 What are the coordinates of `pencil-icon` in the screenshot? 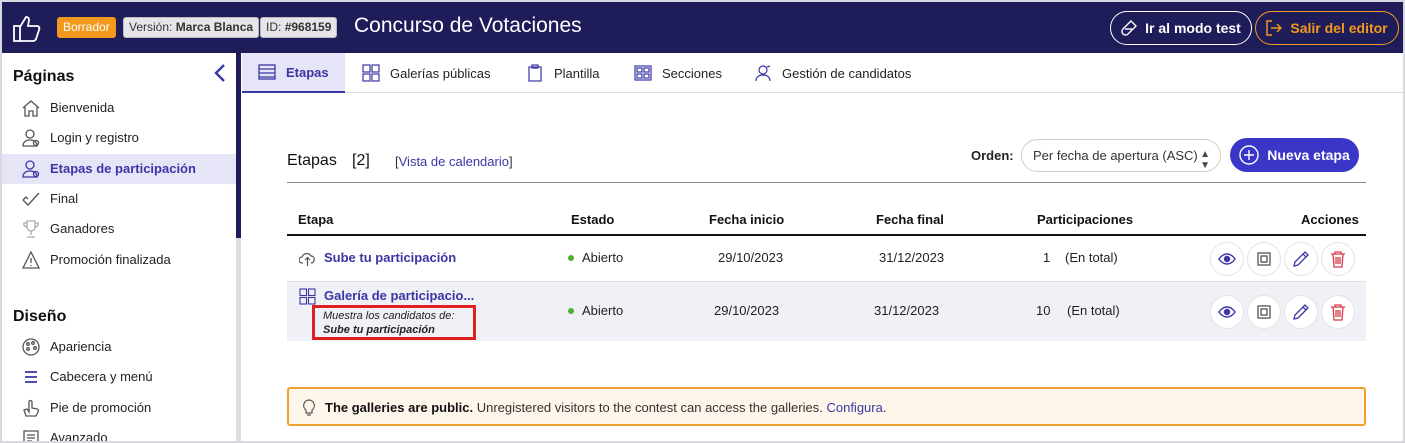 It's located at (1301, 312).